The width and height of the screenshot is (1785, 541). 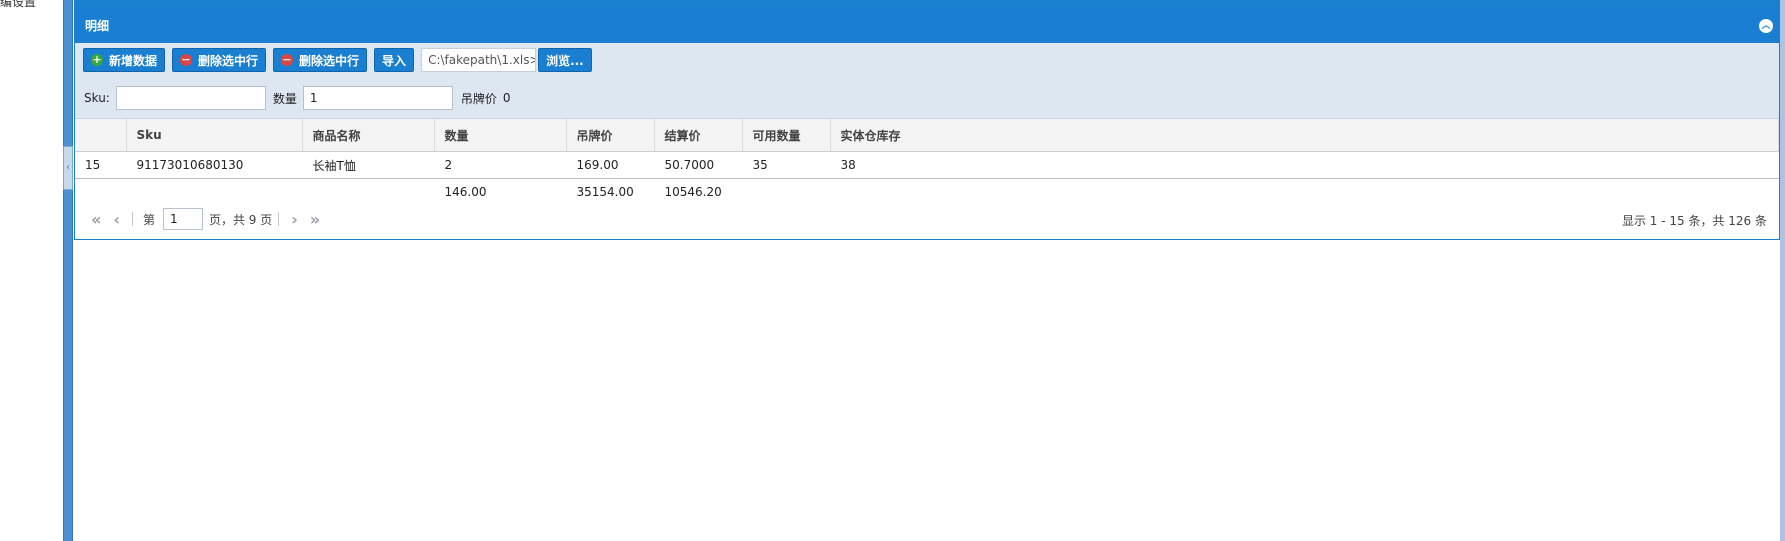 What do you see at coordinates (479, 60) in the screenshot?
I see `file-path-field: C:\fakepath\1.xls>` at bounding box center [479, 60].